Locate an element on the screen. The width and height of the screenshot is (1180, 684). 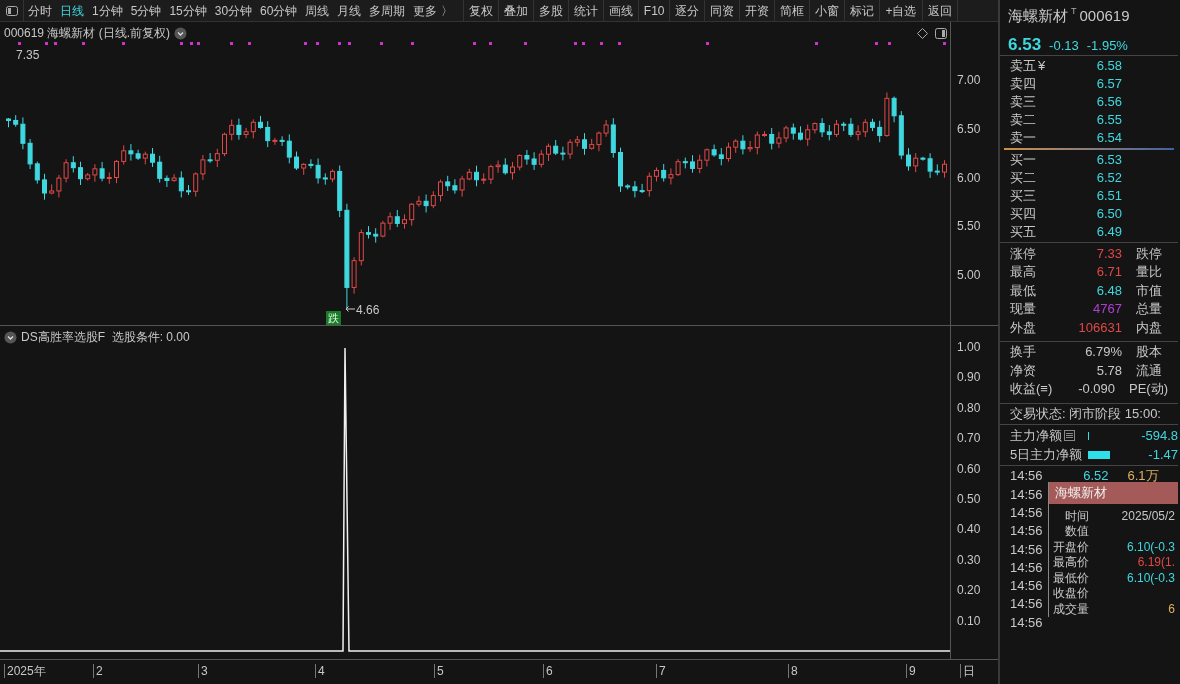
toolbar-button: 标记 is located at coordinates (863, 11).